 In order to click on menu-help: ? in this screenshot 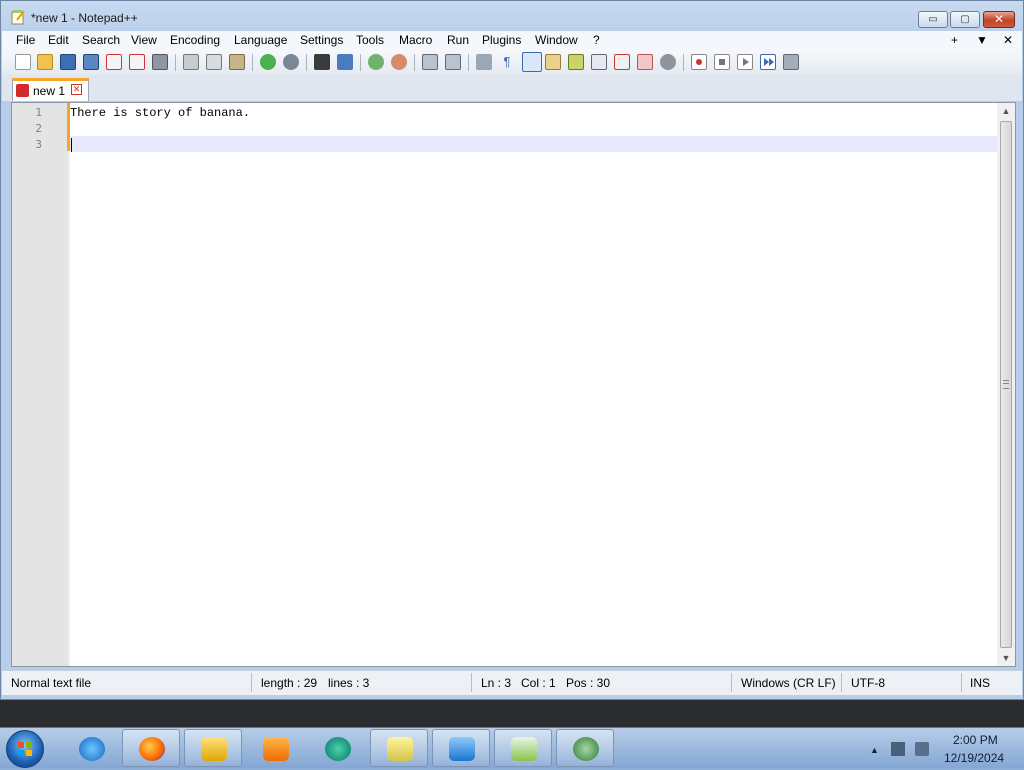, I will do `click(596, 40)`.